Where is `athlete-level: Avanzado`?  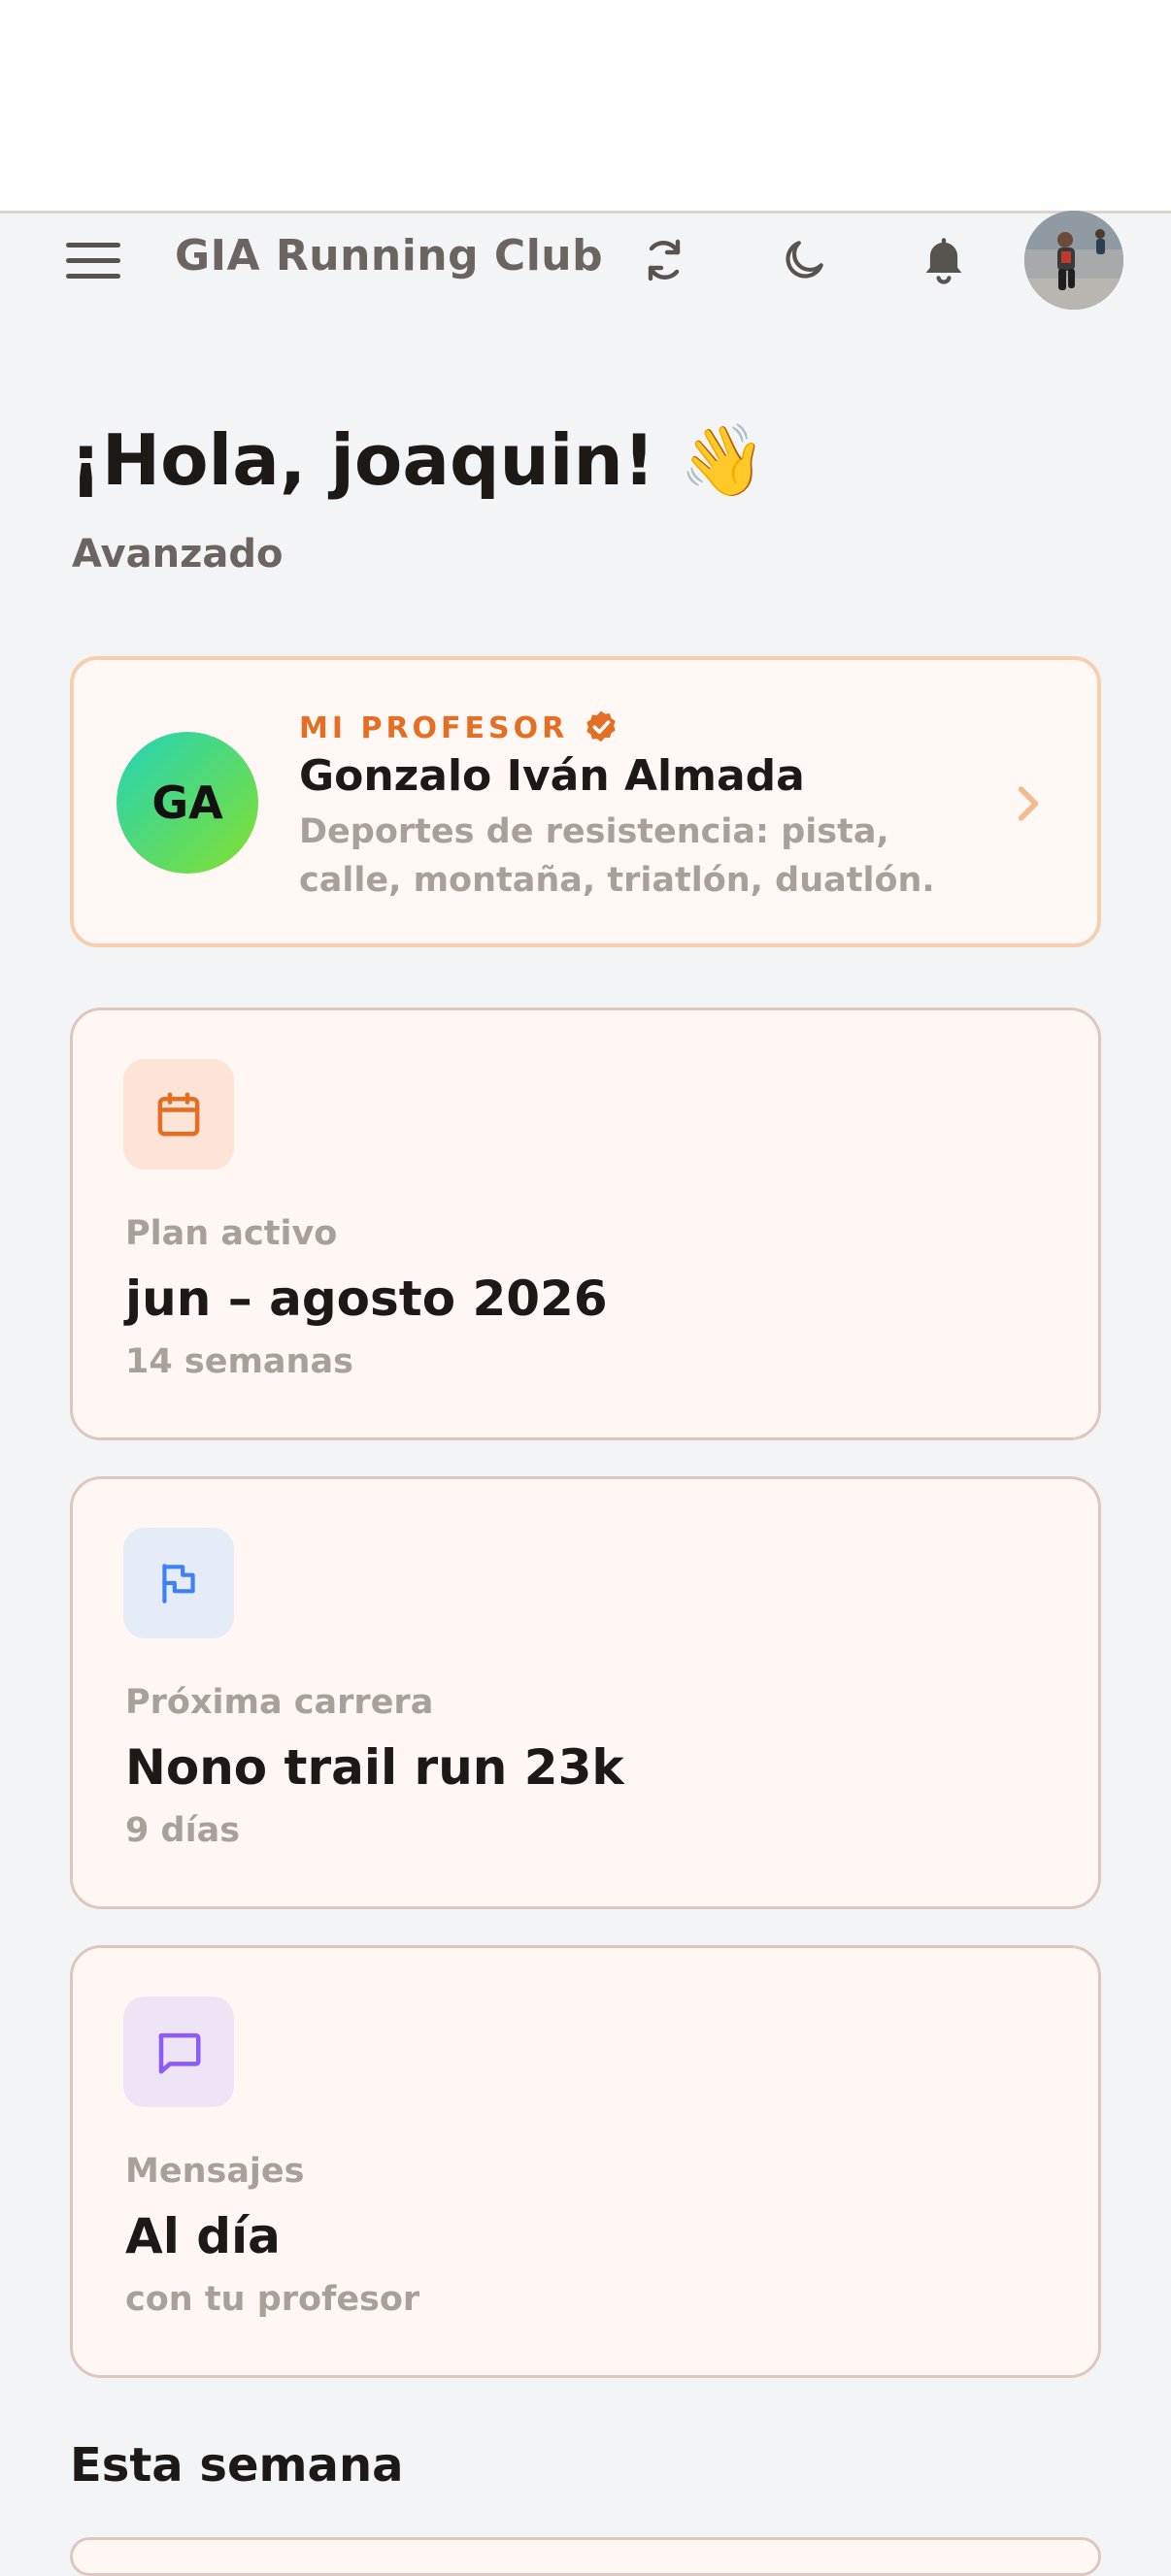
athlete-level: Avanzado is located at coordinates (178, 554).